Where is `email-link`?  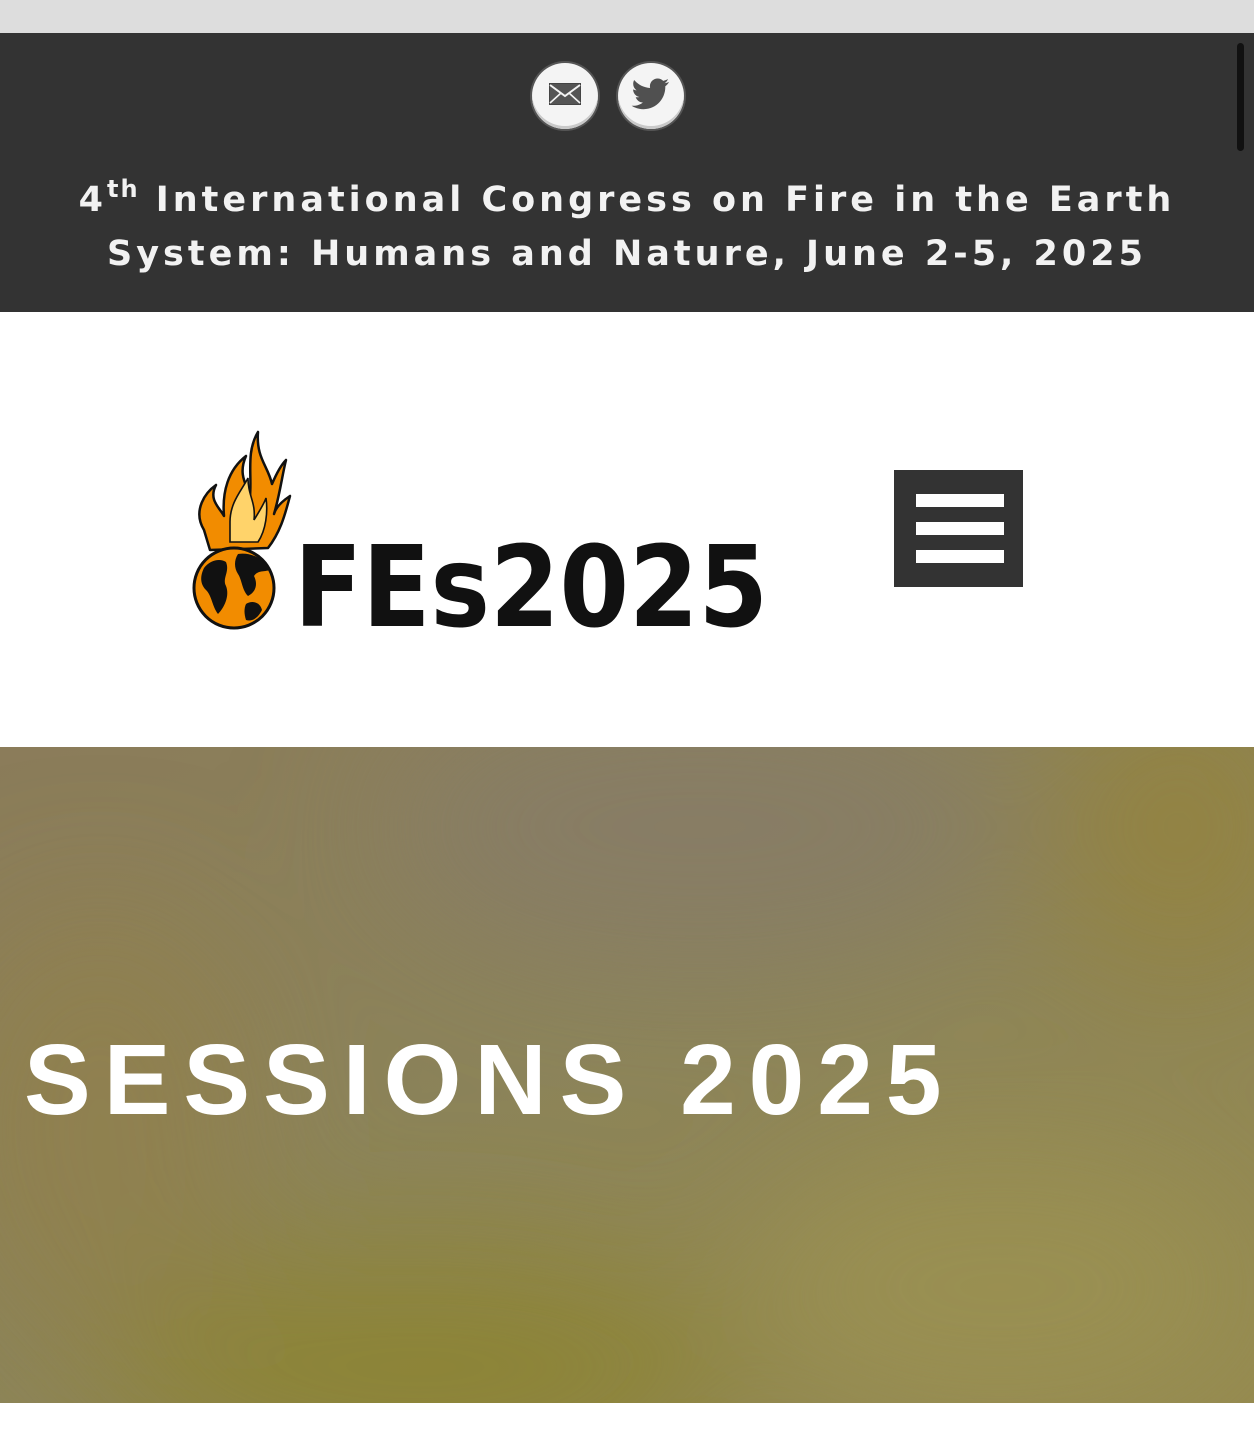 email-link is located at coordinates (565, 96).